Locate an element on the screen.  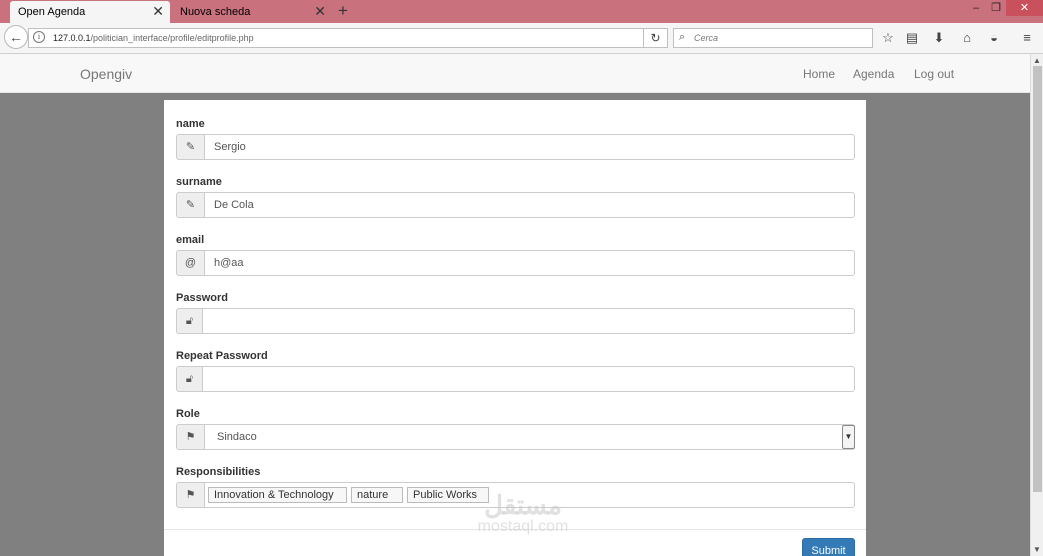
pocket-icon: ◒ is located at coordinates (994, 38).